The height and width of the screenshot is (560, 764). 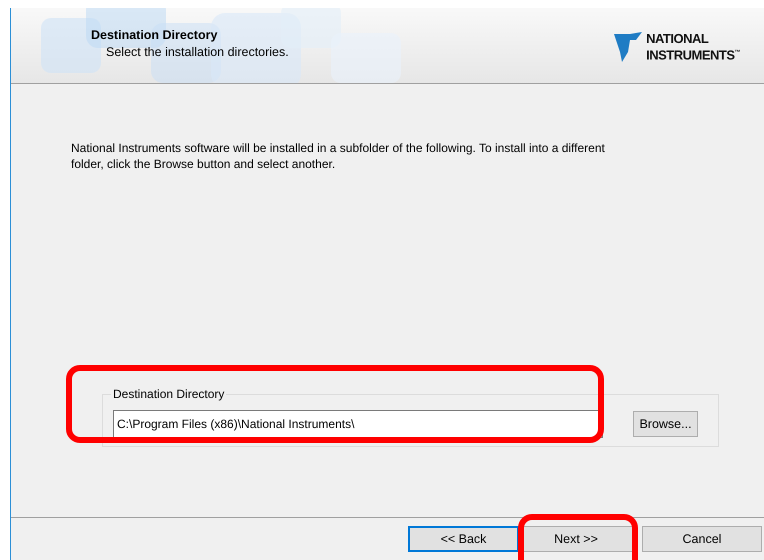 I want to click on page-subtitle: Select the installation directories., so click(x=197, y=52).